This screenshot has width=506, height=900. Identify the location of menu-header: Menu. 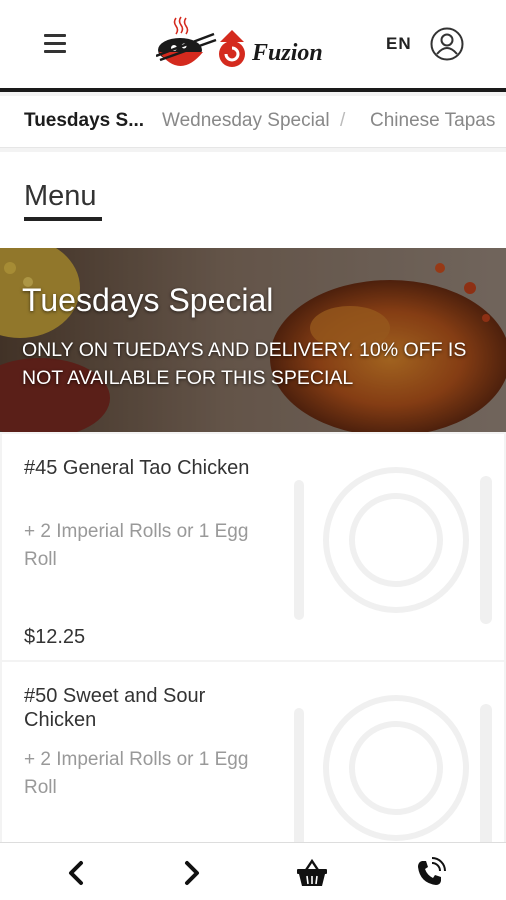
(253, 200).